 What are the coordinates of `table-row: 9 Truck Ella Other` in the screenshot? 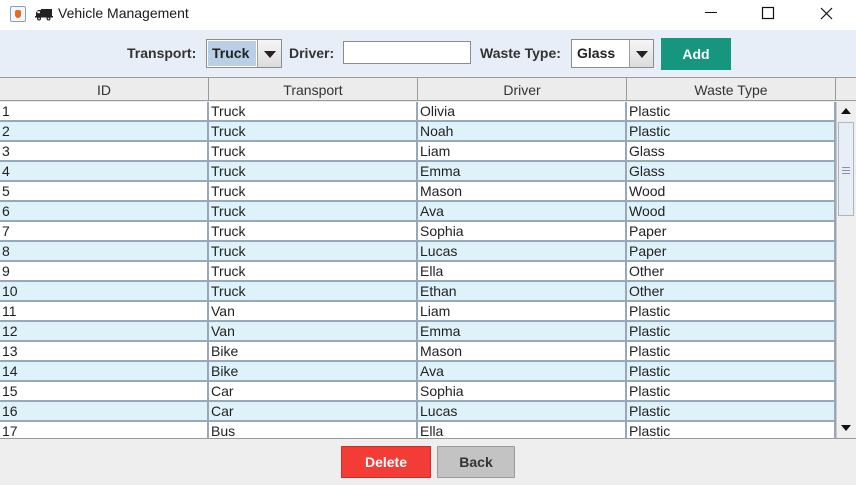 It's located at (418, 272).